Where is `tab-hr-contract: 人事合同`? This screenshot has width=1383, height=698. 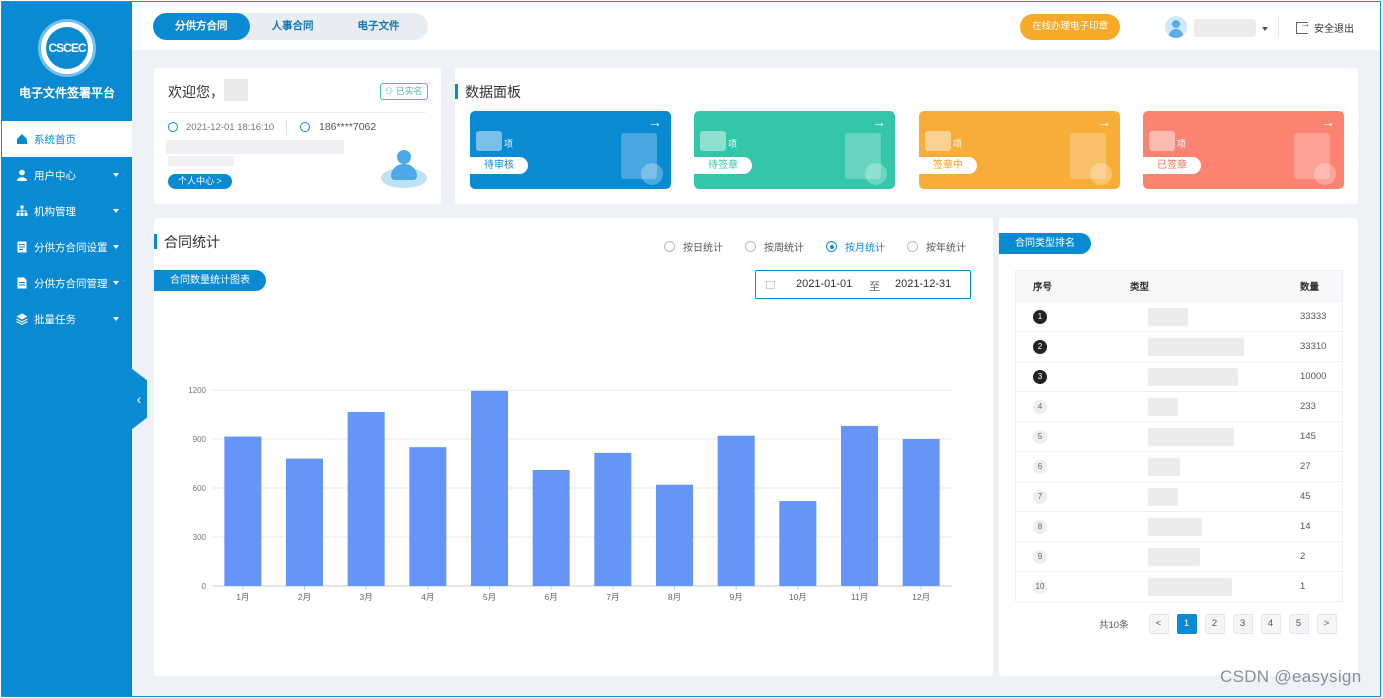
tab-hr-contract: 人事合同 is located at coordinates (293, 26).